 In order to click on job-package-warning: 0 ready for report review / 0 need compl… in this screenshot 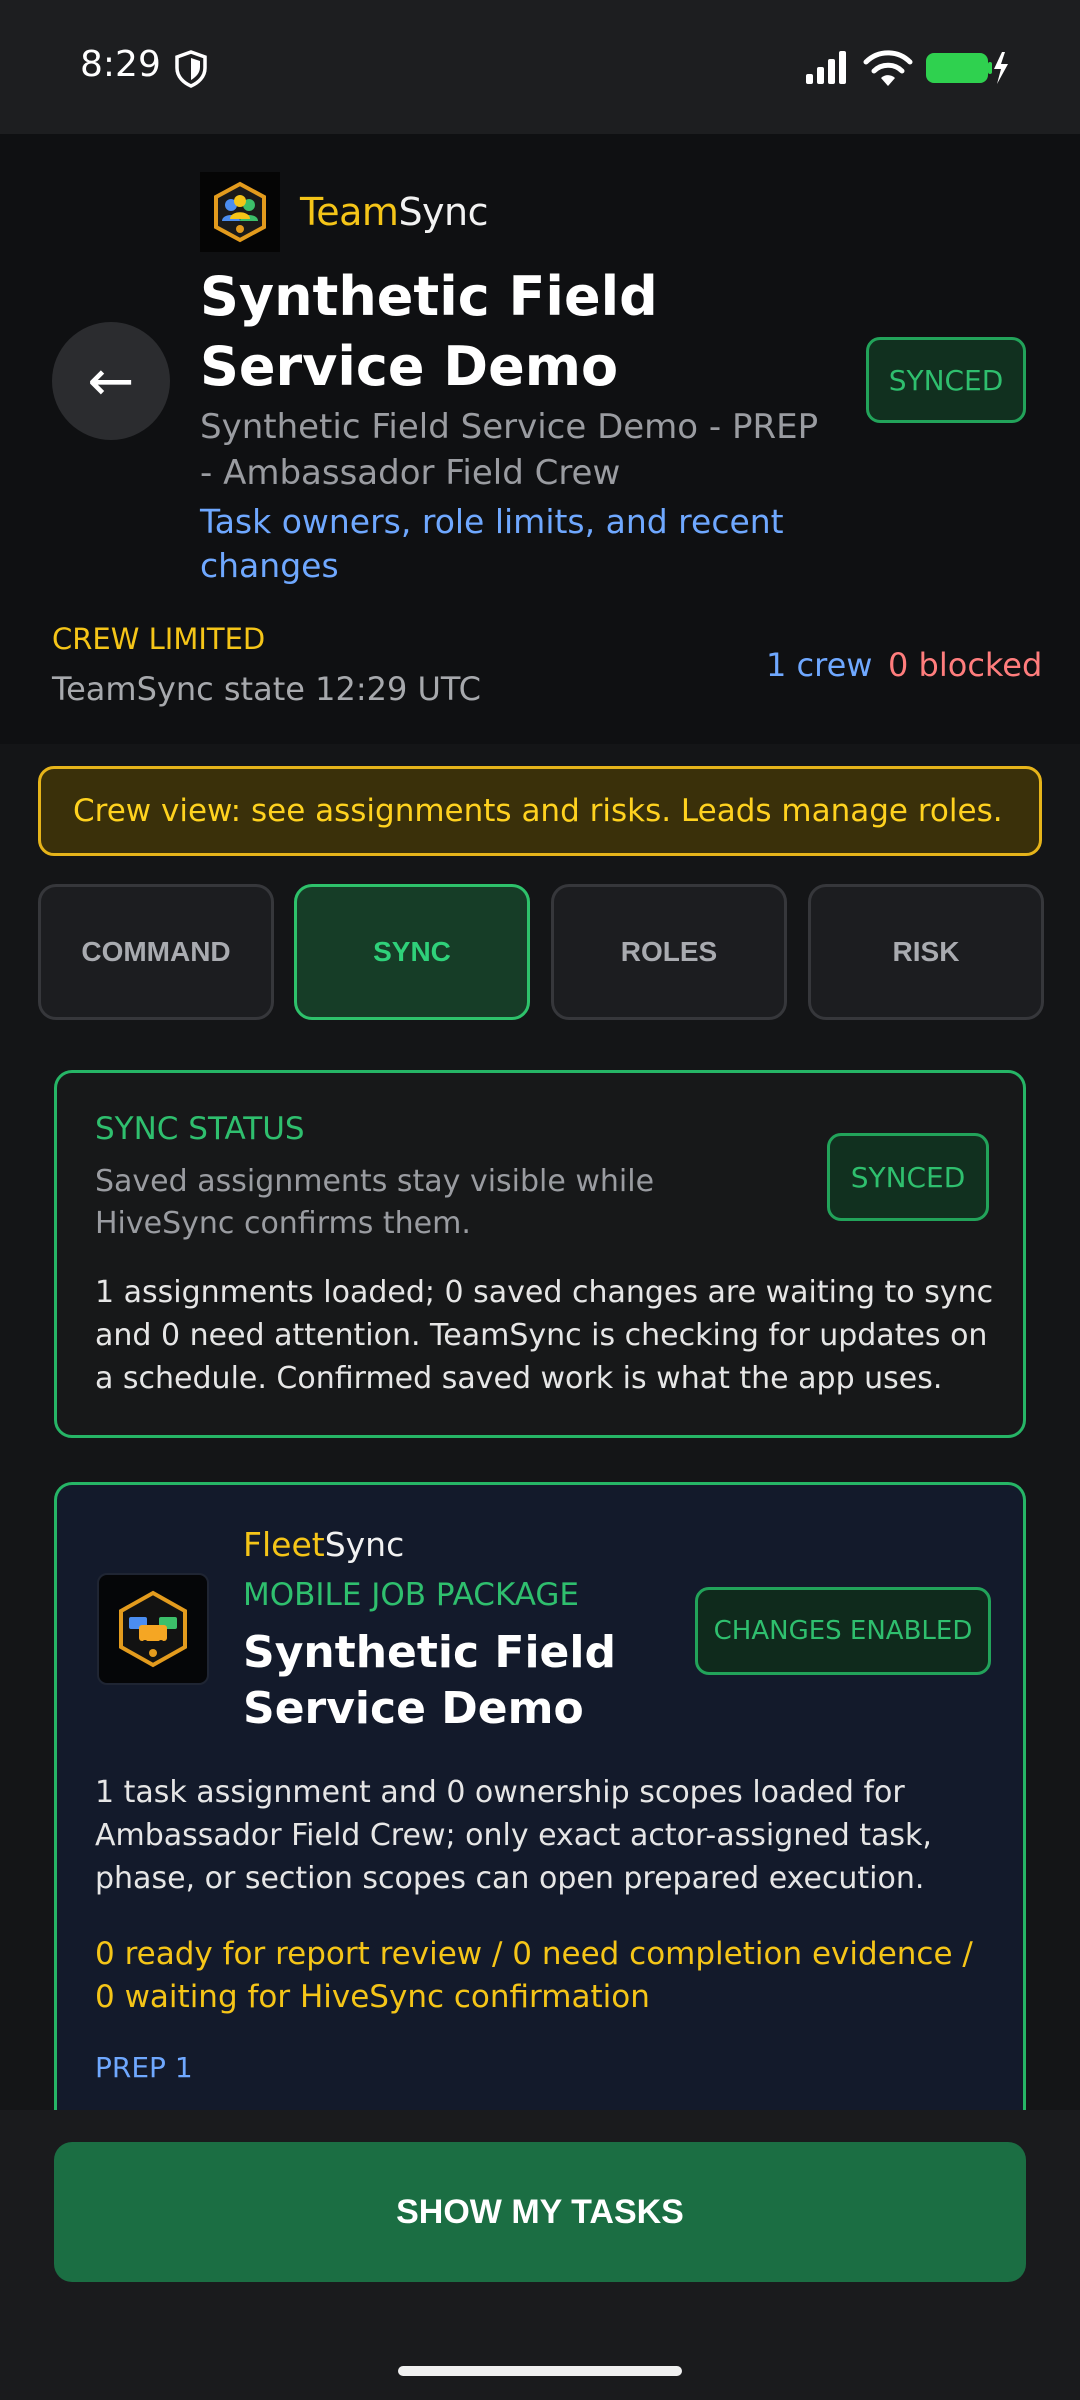, I will do `click(534, 1975)`.